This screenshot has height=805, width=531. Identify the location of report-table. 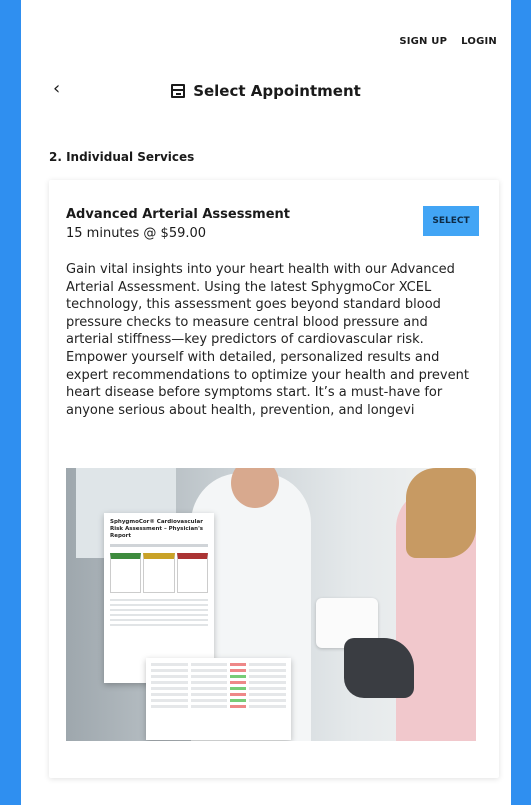
(218, 699).